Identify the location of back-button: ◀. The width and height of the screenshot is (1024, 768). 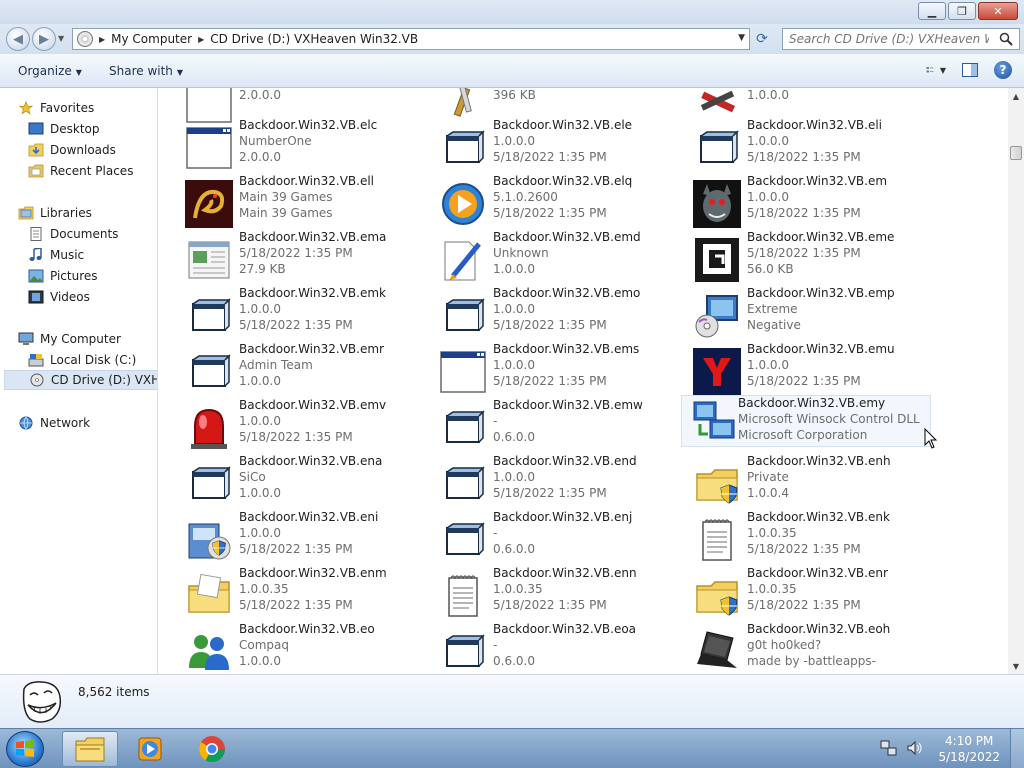
(18, 39).